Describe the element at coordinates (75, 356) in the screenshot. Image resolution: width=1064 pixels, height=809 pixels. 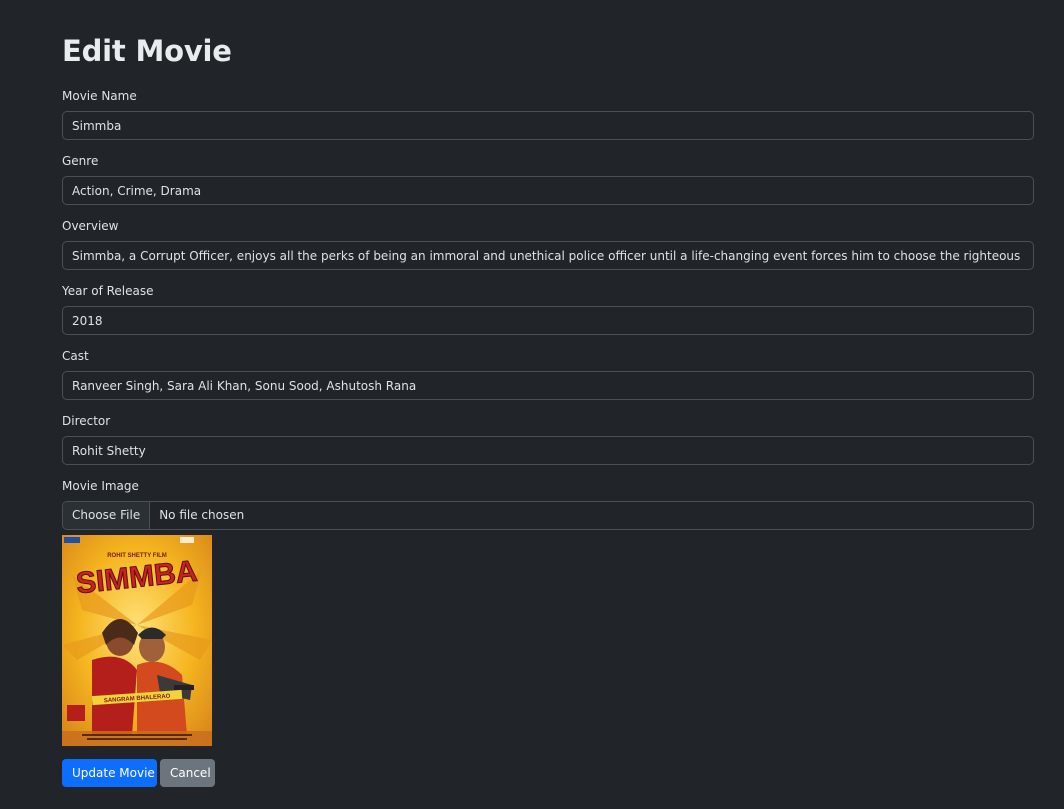
I see `cast-label: Cast` at that location.